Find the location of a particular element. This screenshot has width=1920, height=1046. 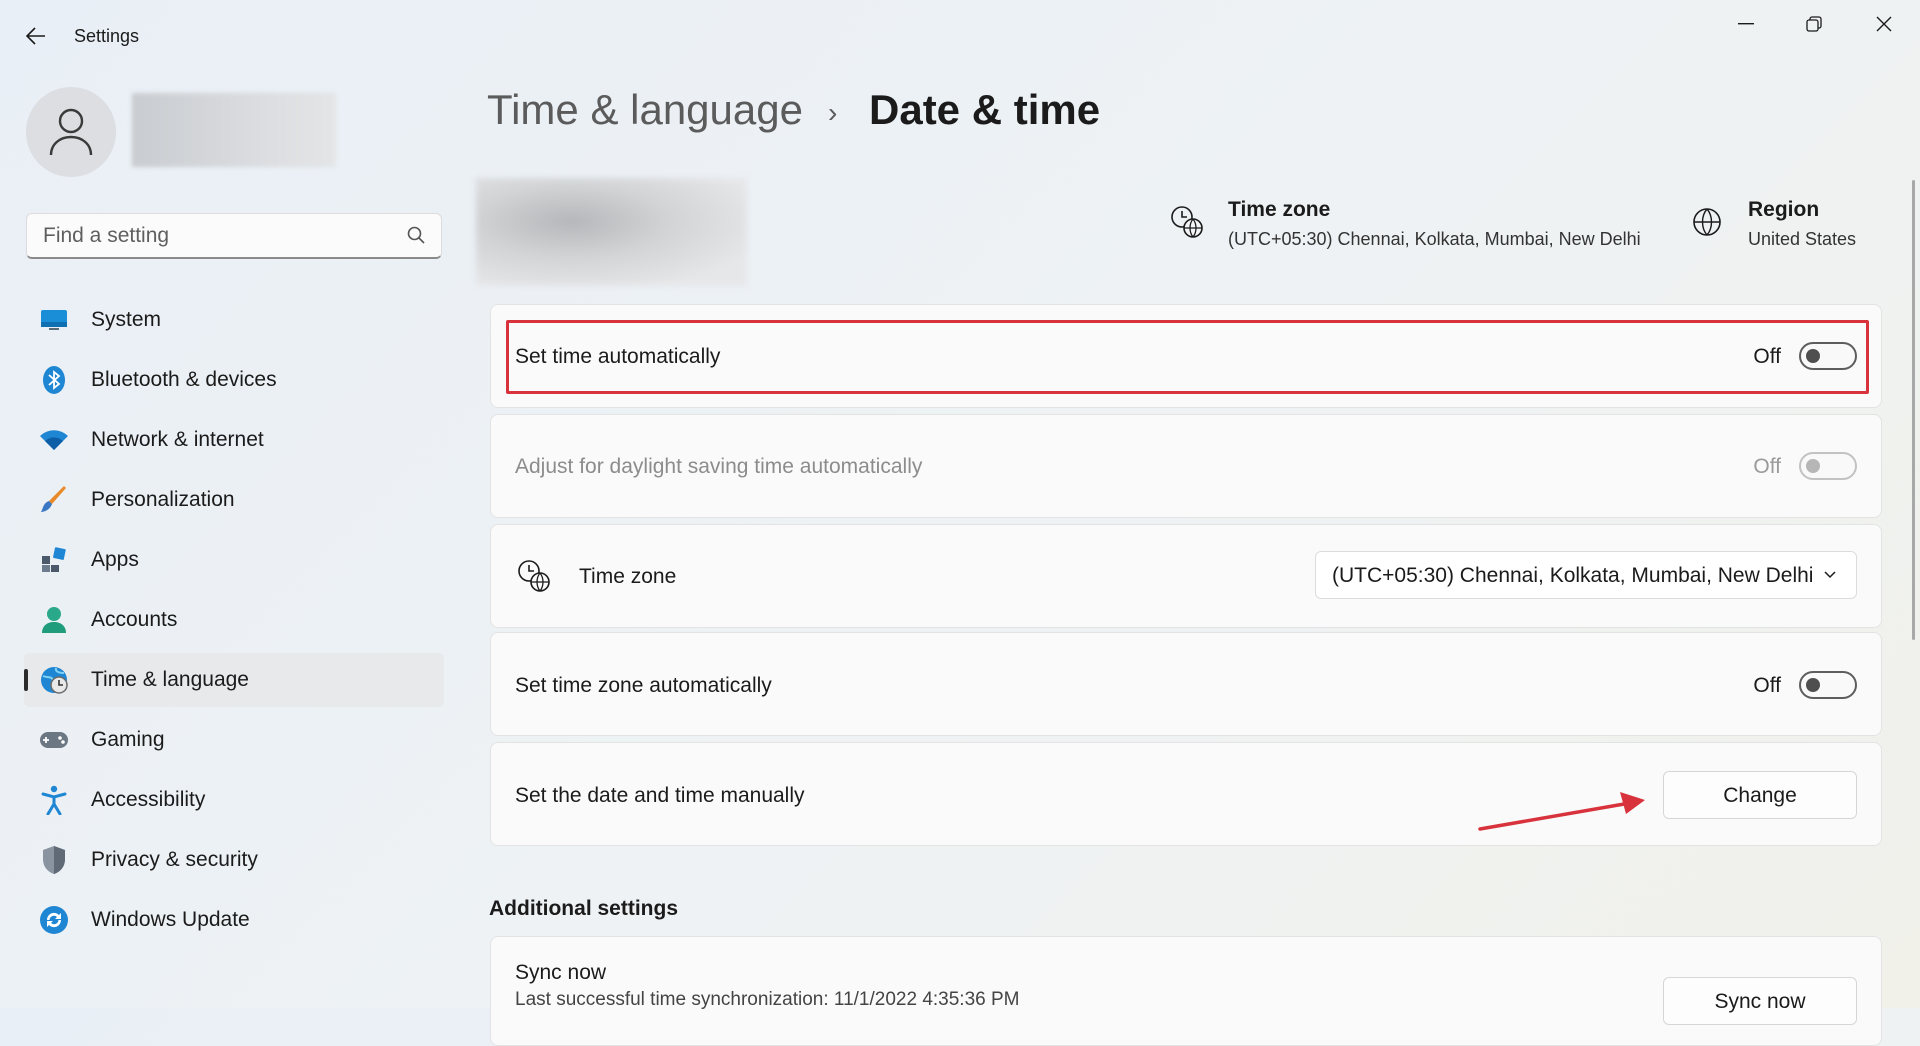

set-tz-auto-state: Off is located at coordinates (1767, 685).